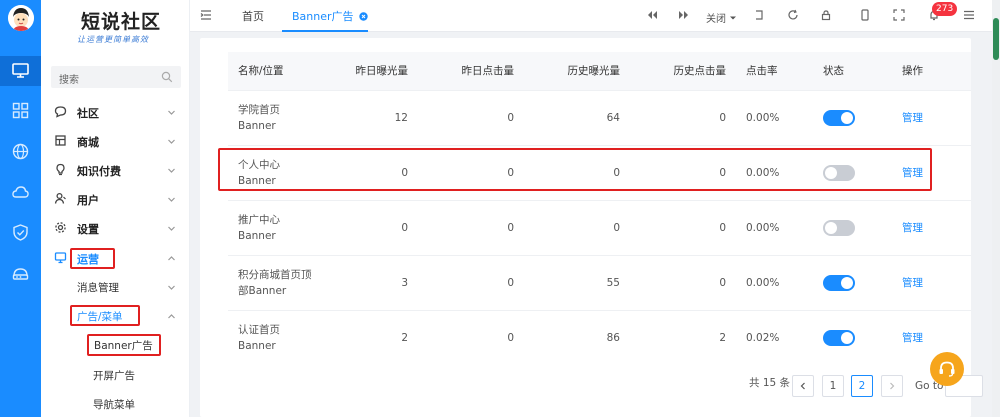  I want to click on notification-badge: 273, so click(945, 9).